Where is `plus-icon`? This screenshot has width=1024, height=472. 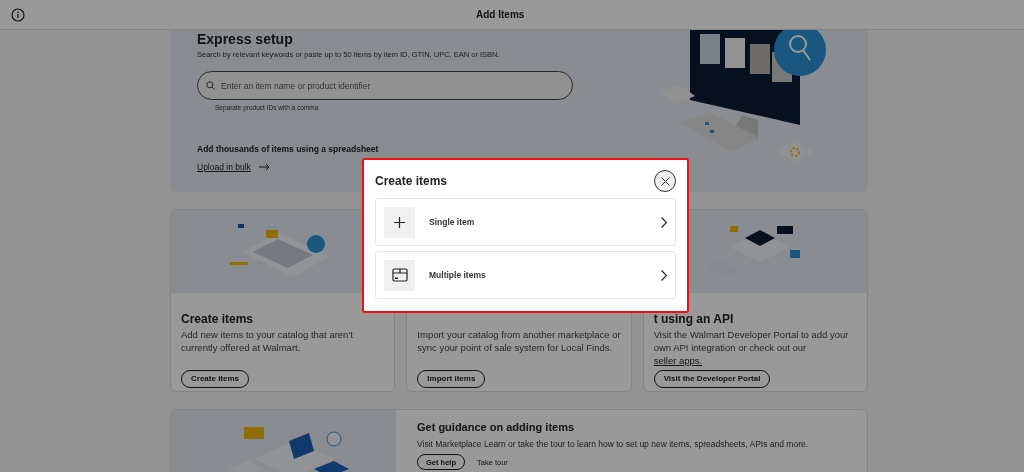 plus-icon is located at coordinates (399, 222).